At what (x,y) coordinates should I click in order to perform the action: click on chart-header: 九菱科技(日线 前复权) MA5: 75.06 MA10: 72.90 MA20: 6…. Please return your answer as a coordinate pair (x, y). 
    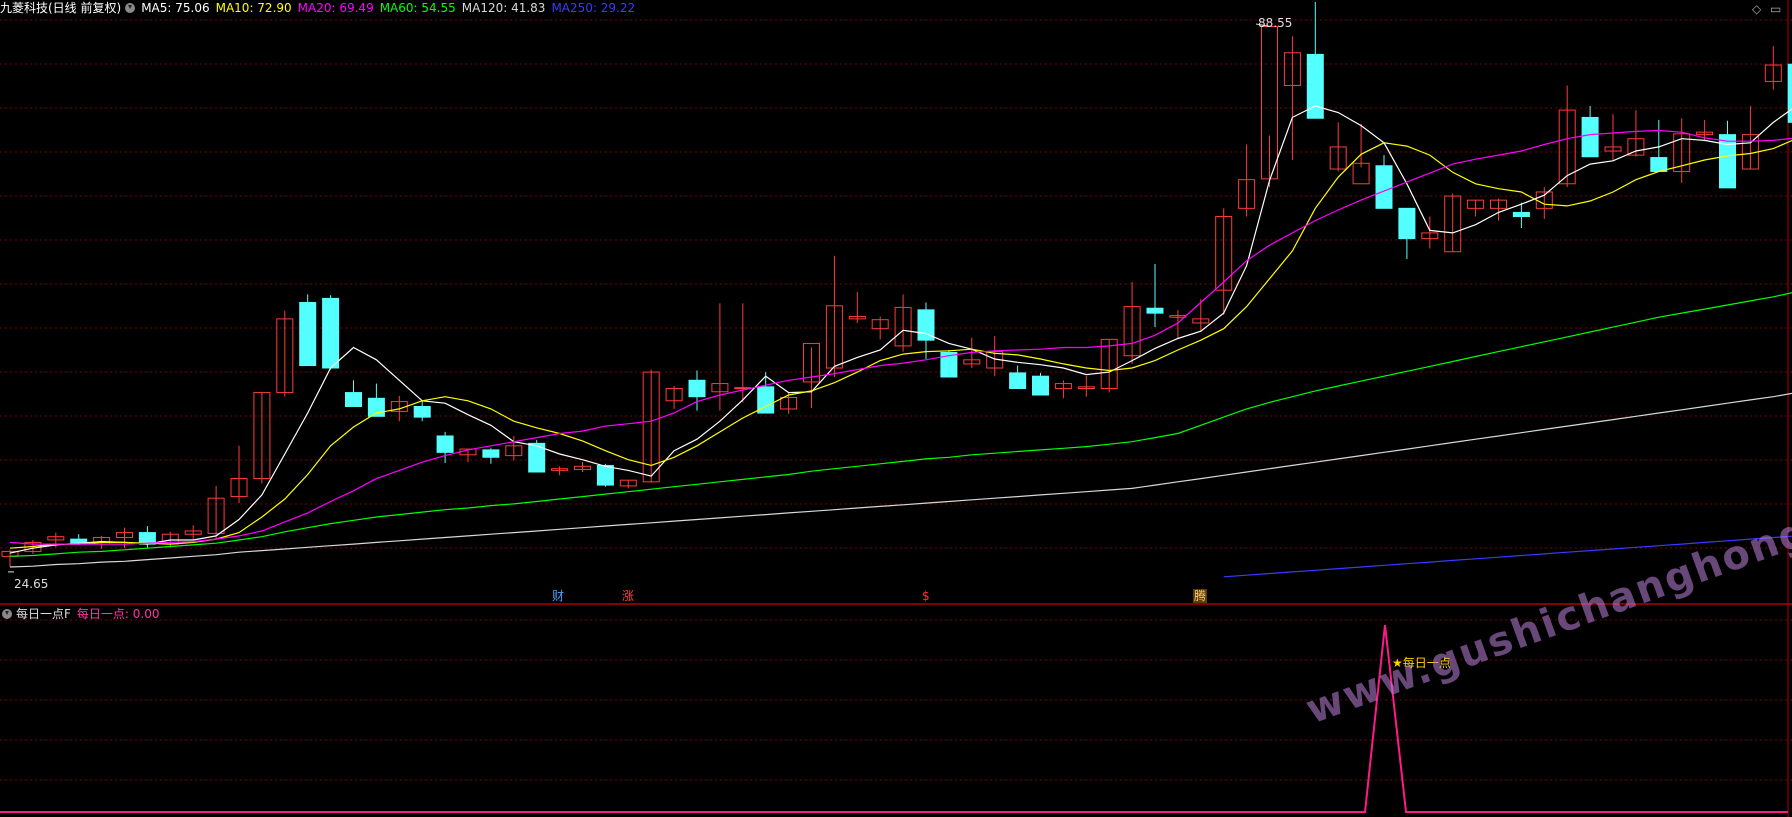
    Looking at the image, I should click on (323, 8).